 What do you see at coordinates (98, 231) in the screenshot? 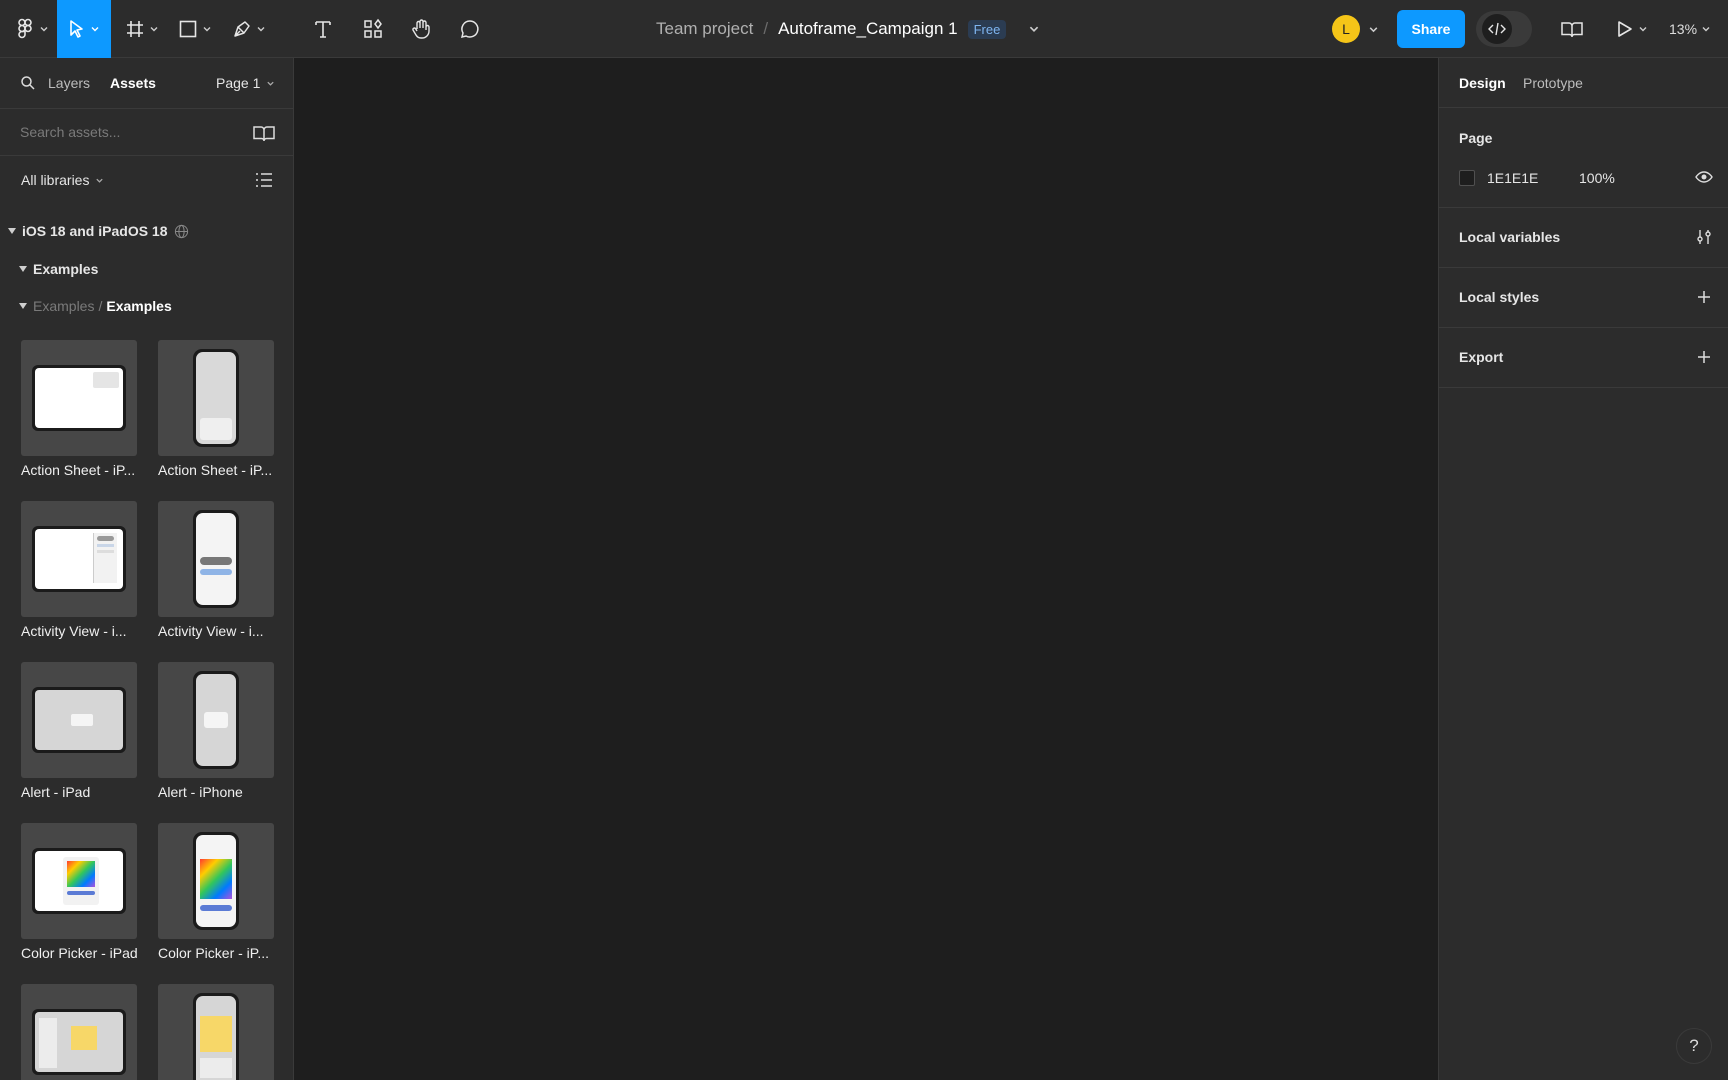
I see `library-header: iOS 18 and iPadOS 18` at bounding box center [98, 231].